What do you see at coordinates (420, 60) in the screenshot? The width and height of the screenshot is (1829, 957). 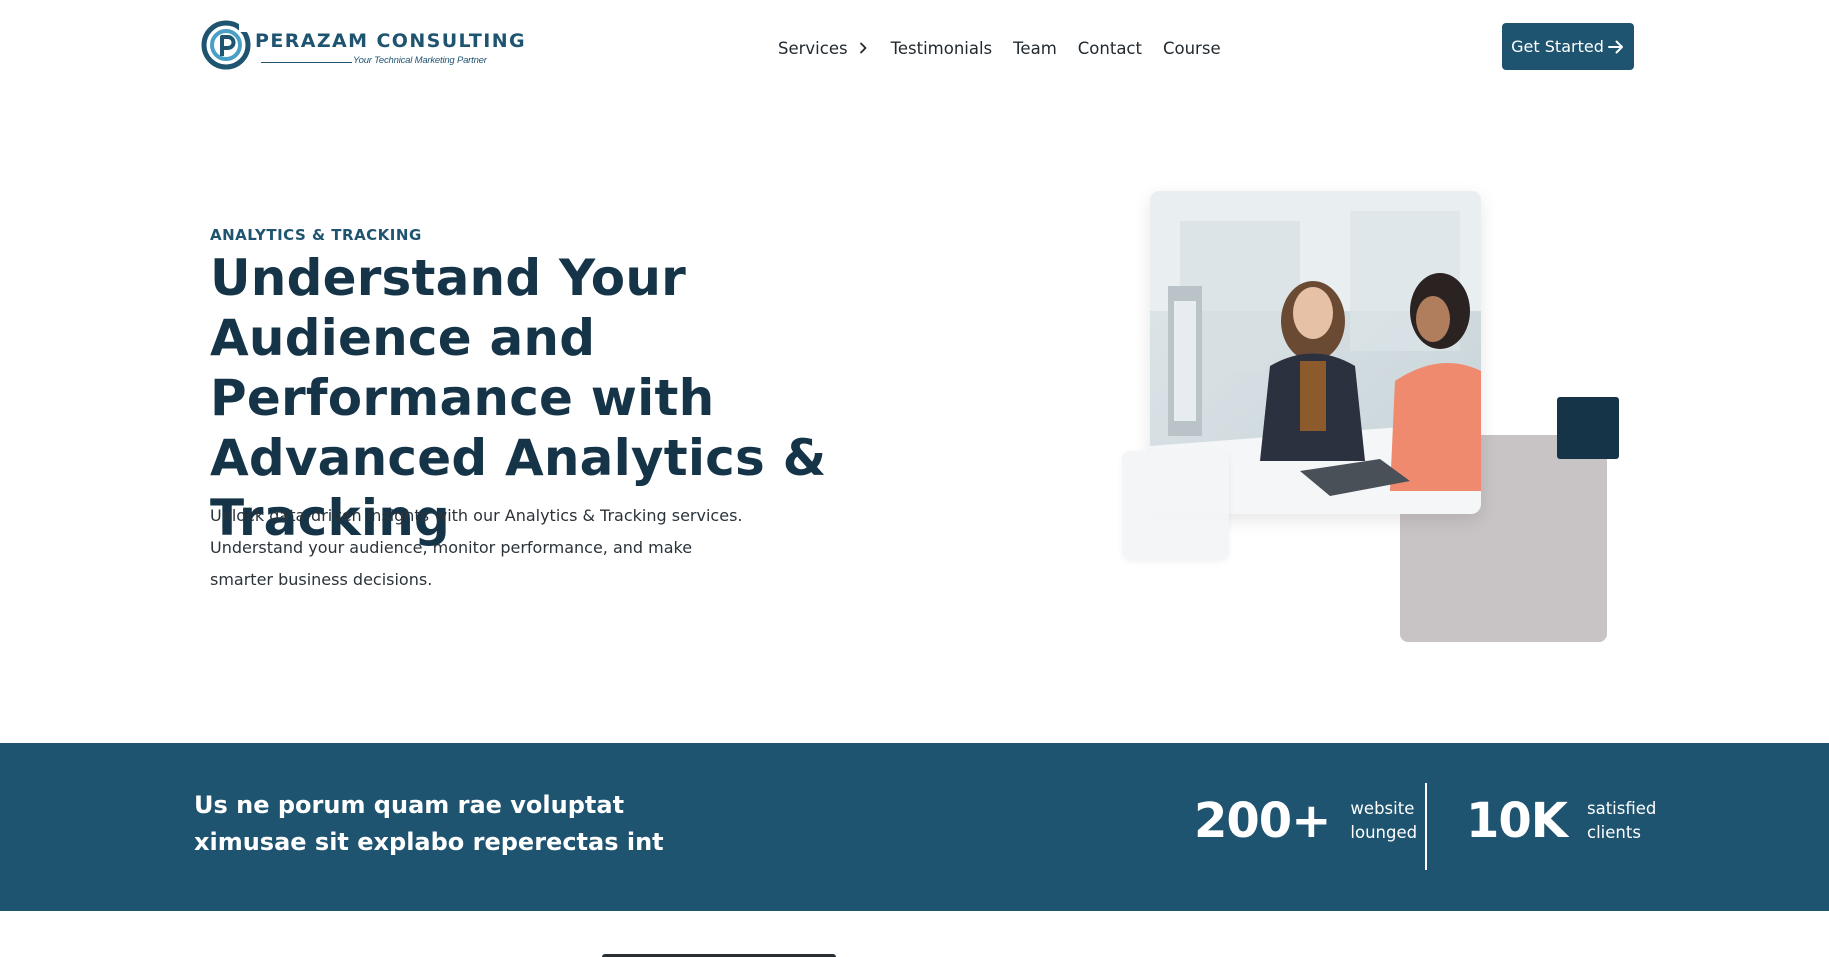 I see `logo-tagline: Your Technical Marketing Partner` at bounding box center [420, 60].